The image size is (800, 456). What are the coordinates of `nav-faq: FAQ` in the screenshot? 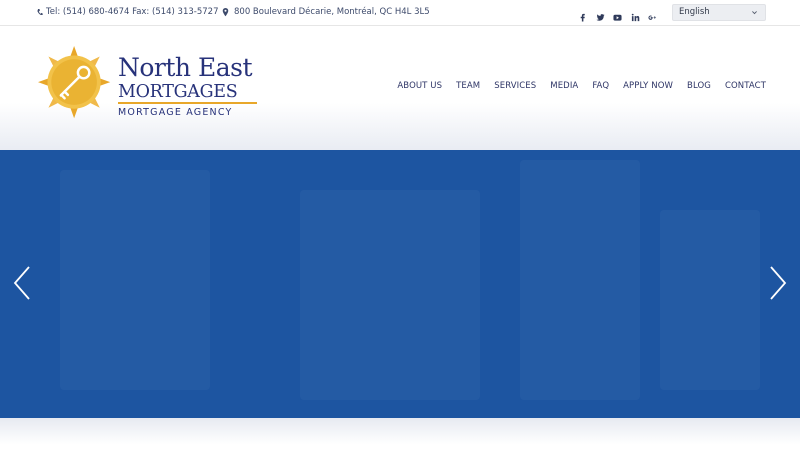 It's located at (600, 86).